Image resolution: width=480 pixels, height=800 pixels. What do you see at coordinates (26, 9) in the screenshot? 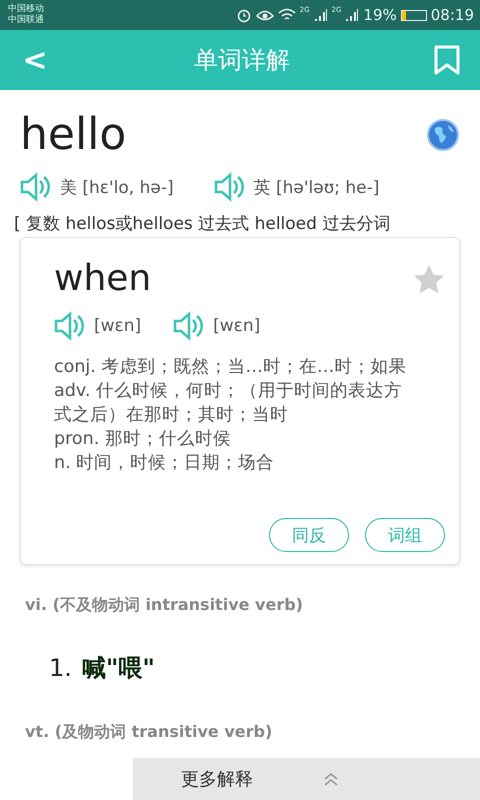
I see `carrier-name: 中国移动` at bounding box center [26, 9].